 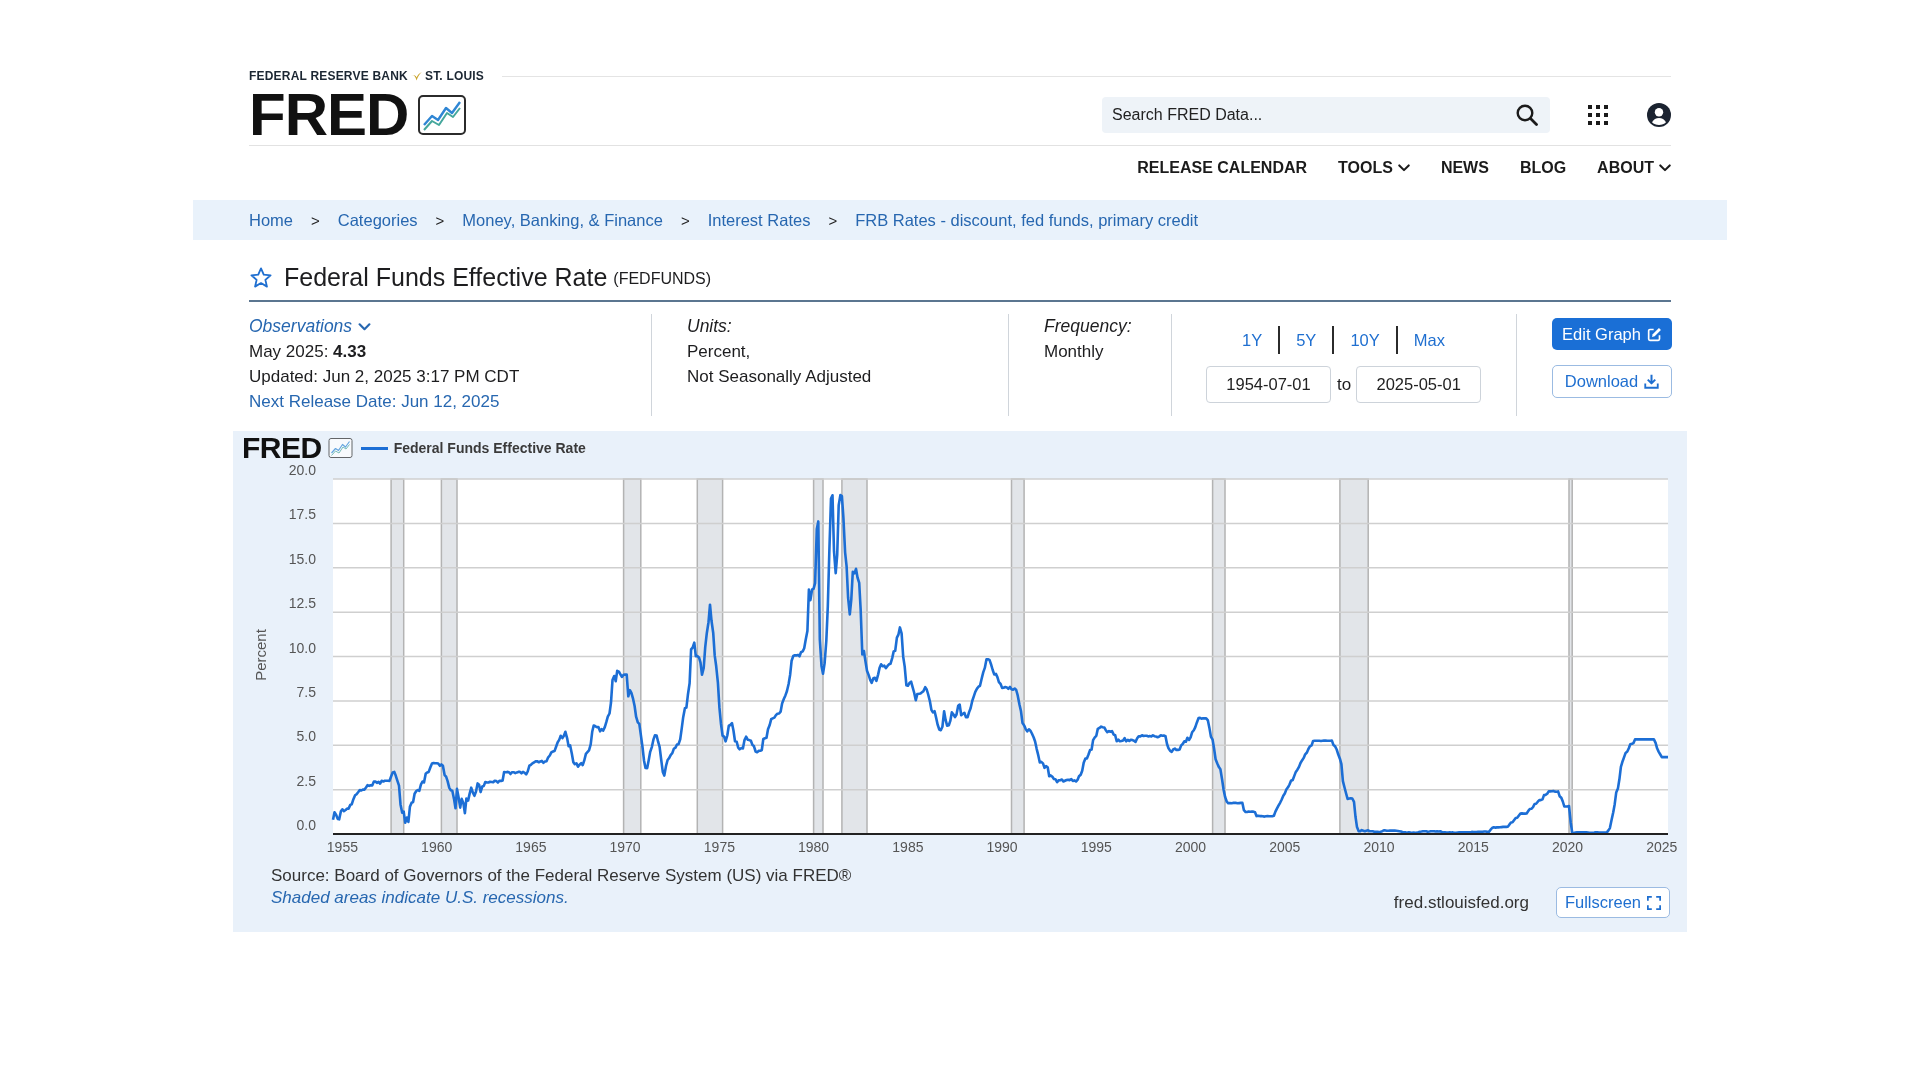 What do you see at coordinates (1285, 847) in the screenshot?
I see `x-axis-label: 2005` at bounding box center [1285, 847].